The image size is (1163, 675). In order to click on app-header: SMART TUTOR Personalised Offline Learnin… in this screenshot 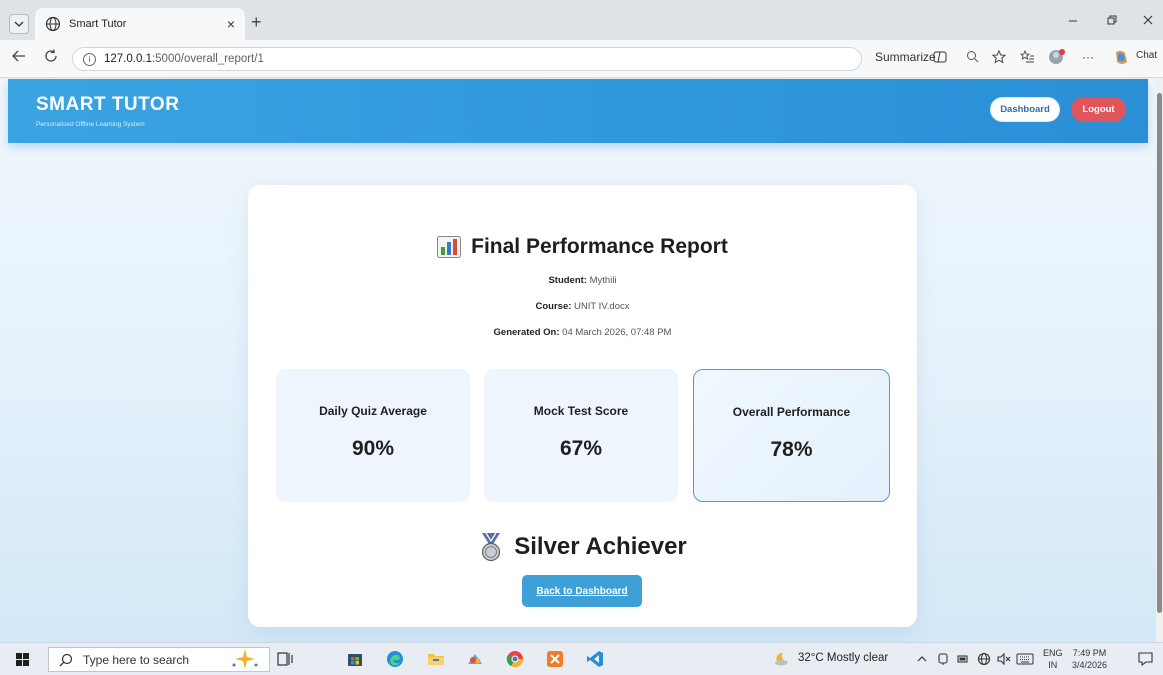, I will do `click(578, 111)`.